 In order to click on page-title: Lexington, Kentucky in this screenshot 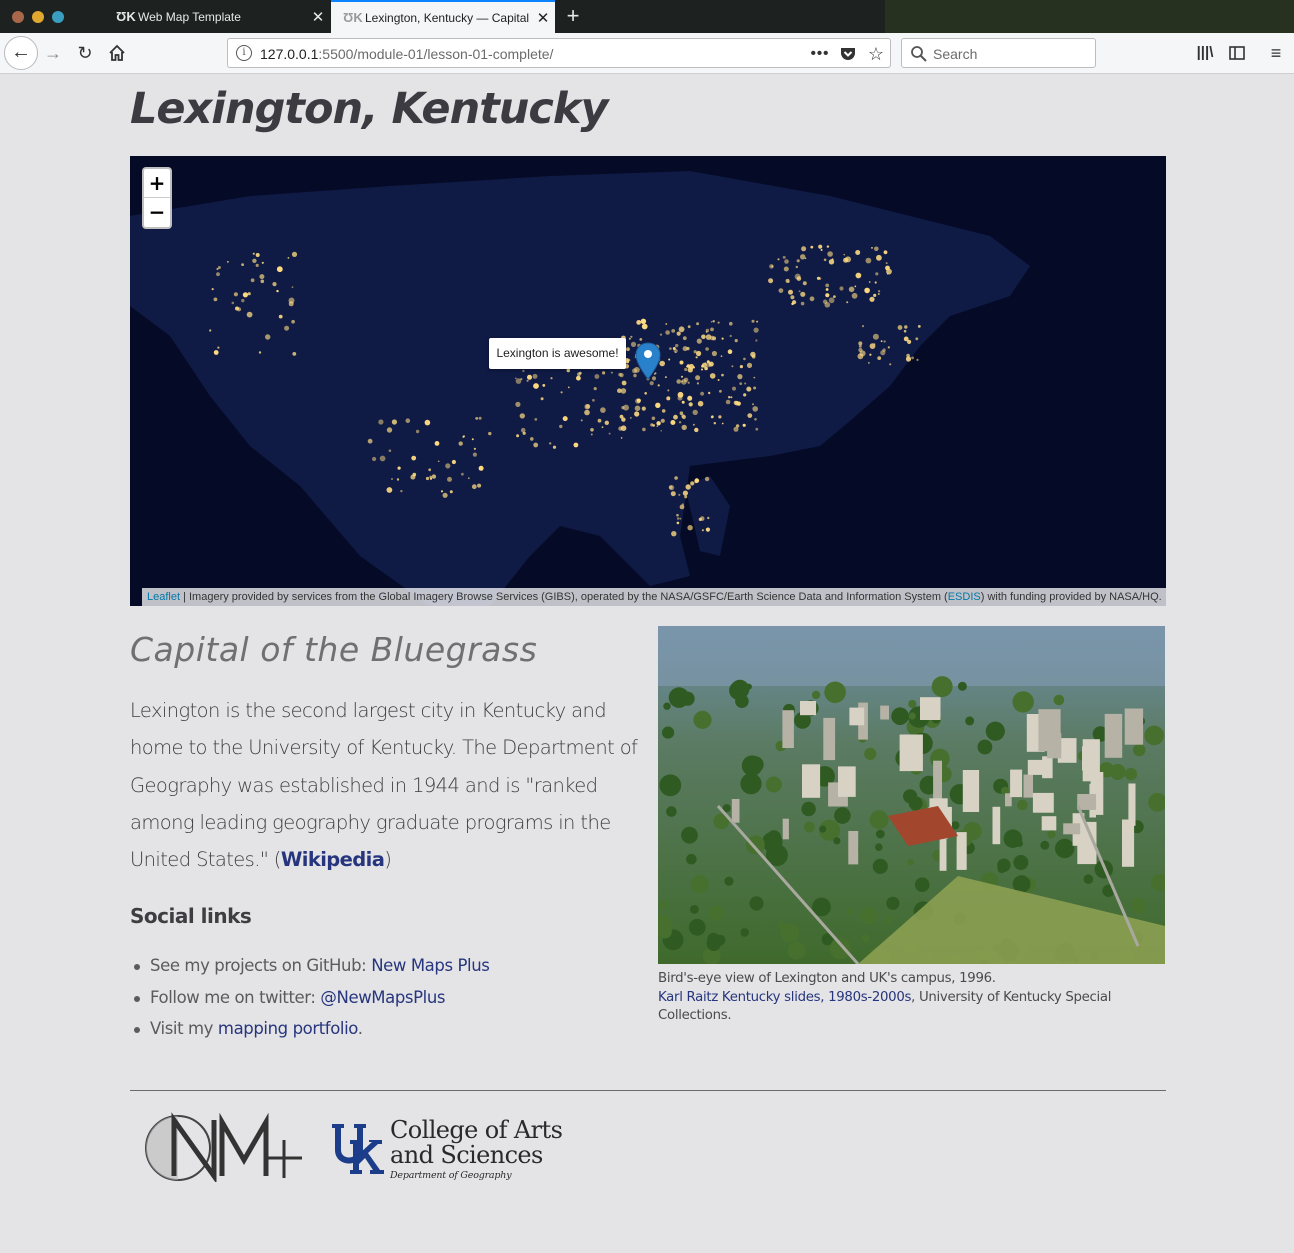, I will do `click(369, 109)`.